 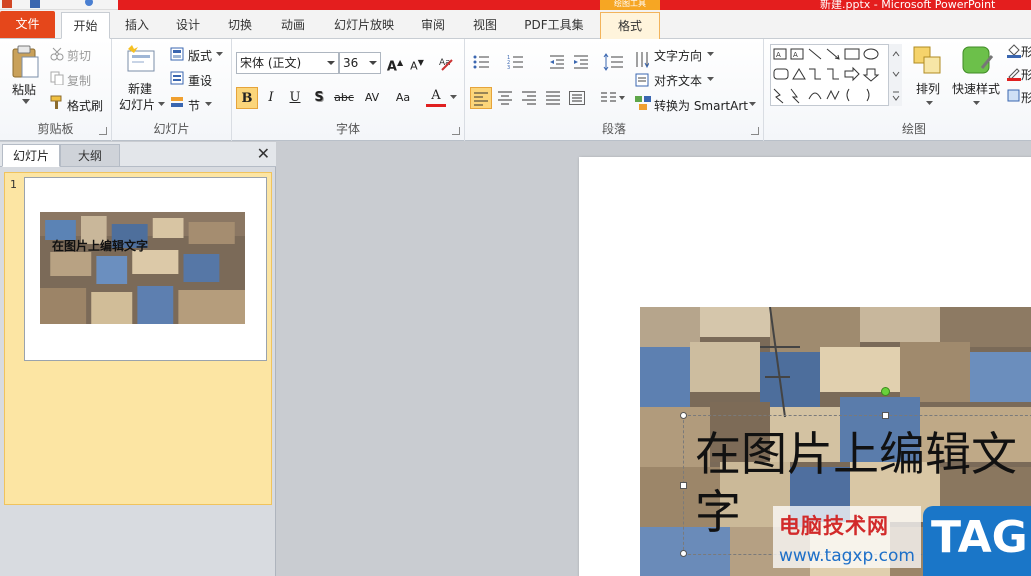 I want to click on smartart-icon, so click(x=643, y=103).